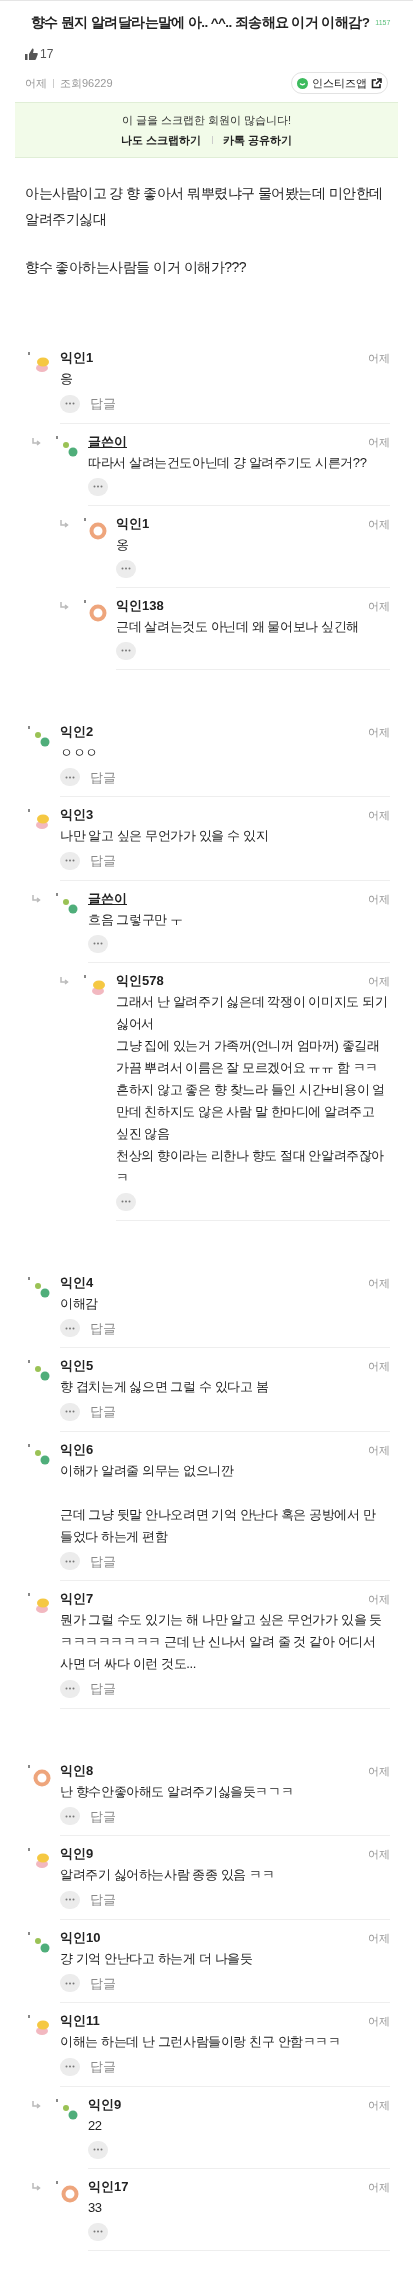  Describe the element at coordinates (95, 2207) in the screenshot. I see `comment-text: 33` at that location.